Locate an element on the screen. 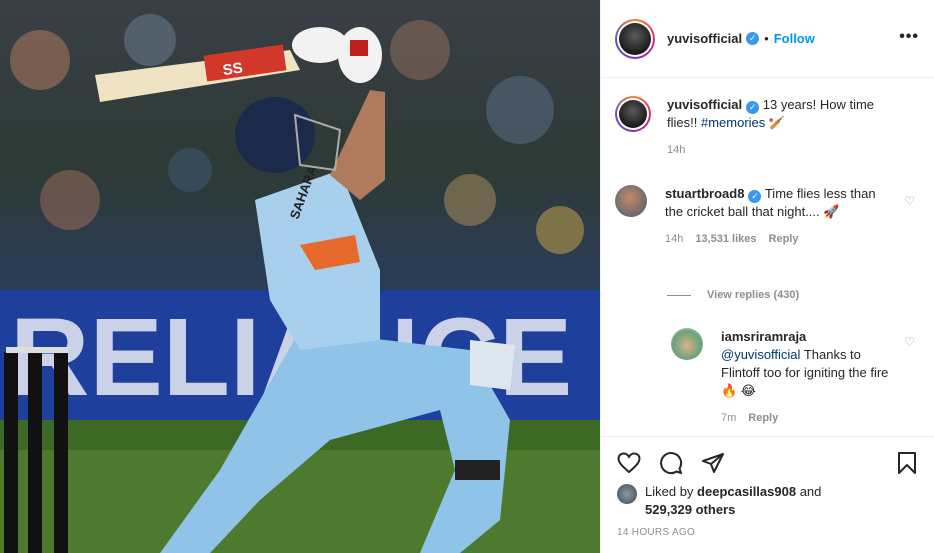  share-paper-plane-icon is located at coordinates (713, 463).